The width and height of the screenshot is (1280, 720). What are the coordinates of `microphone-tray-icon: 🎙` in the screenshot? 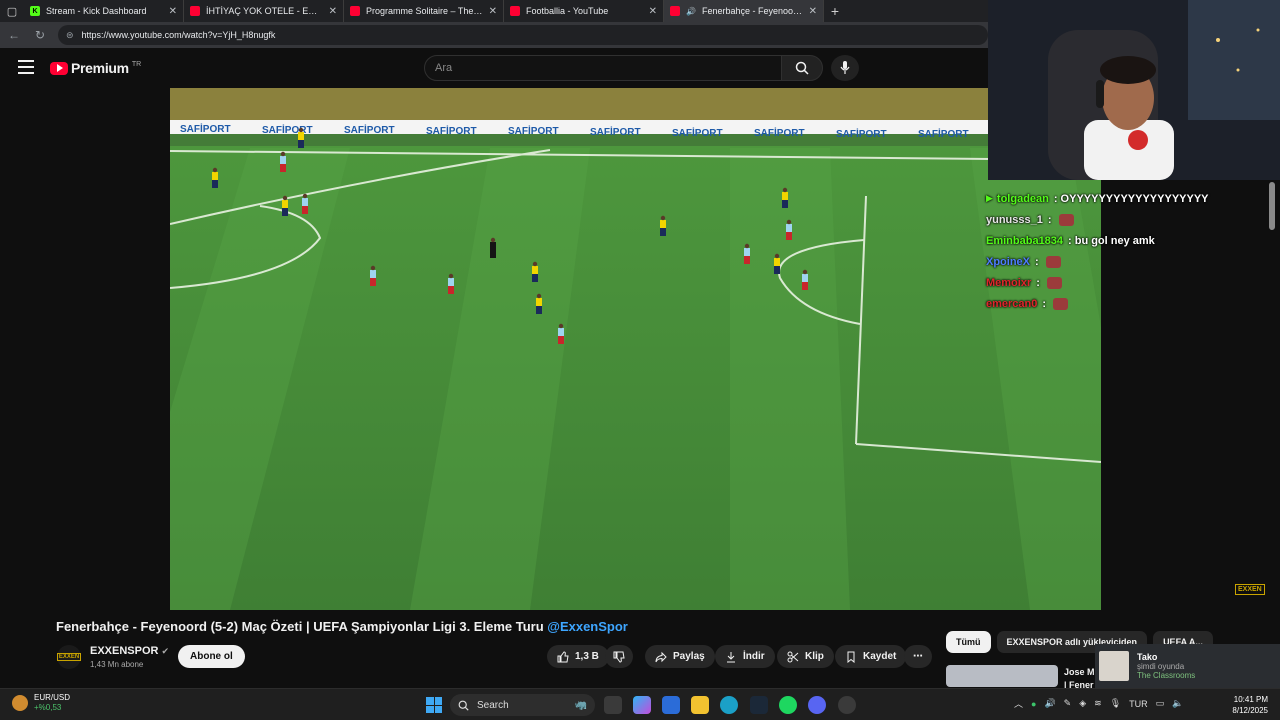 It's located at (1115, 703).